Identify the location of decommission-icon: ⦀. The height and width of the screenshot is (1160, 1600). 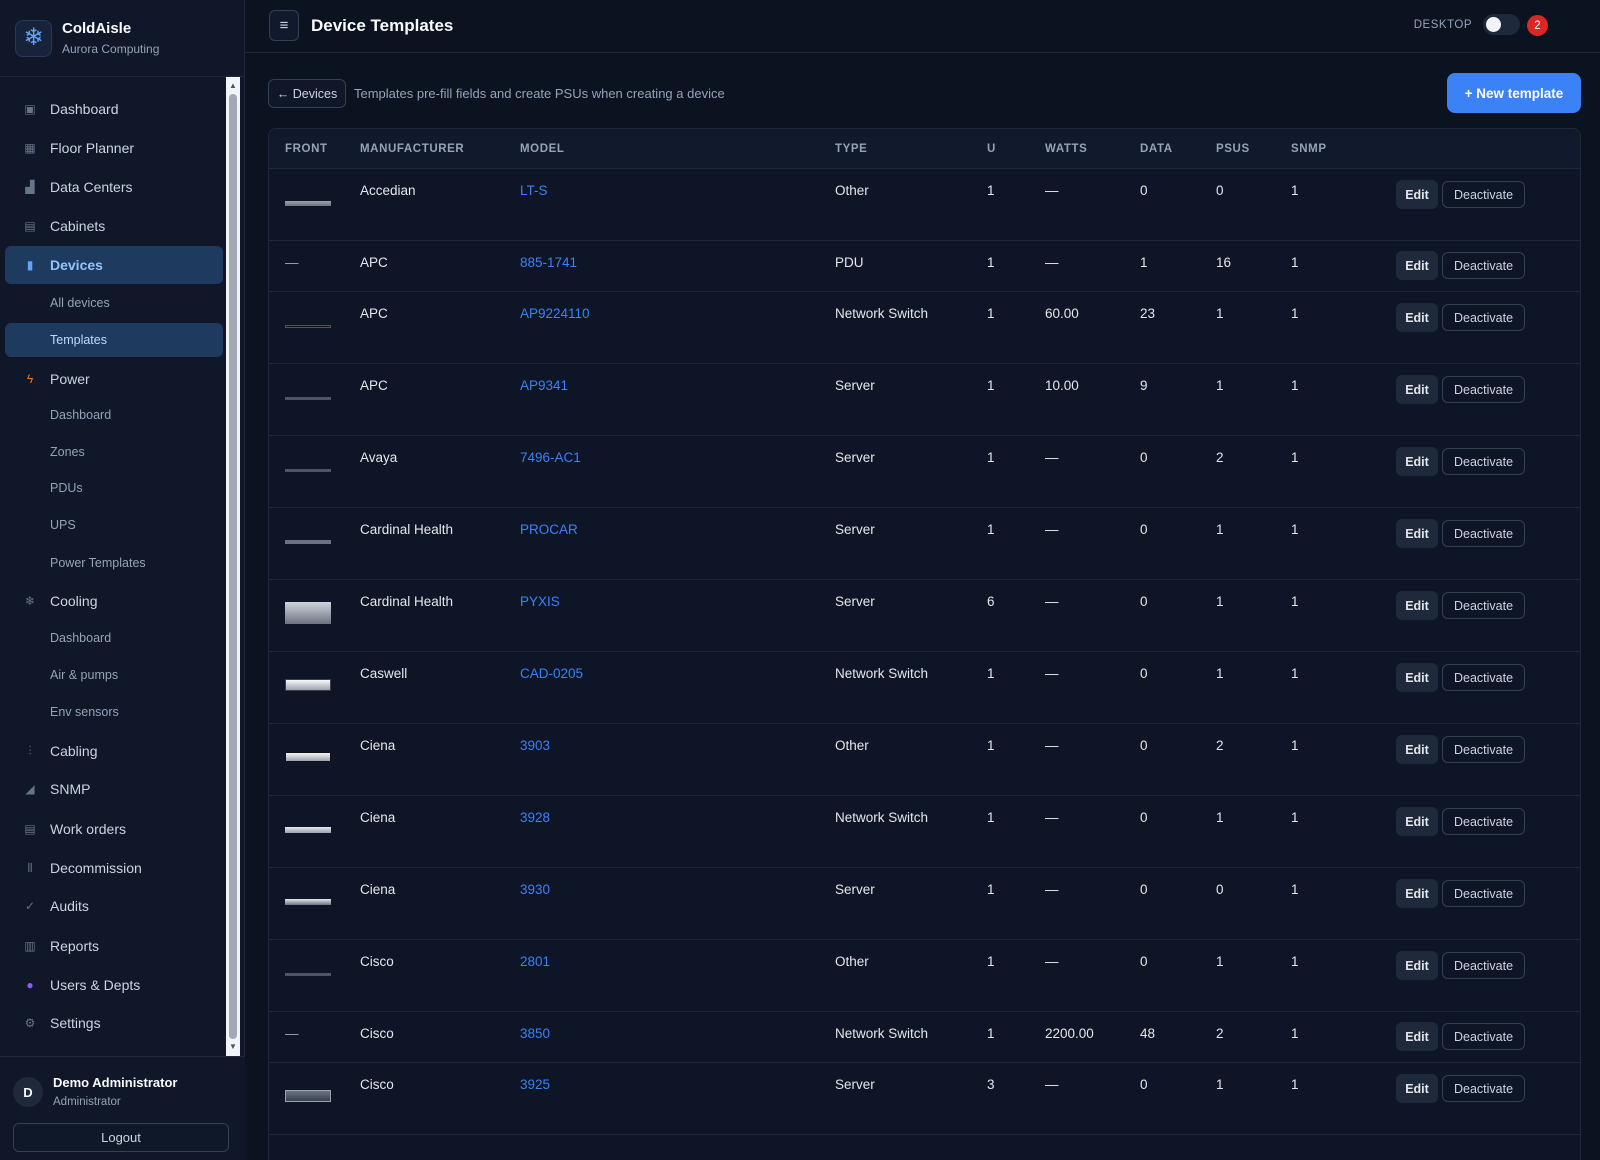
(30, 867).